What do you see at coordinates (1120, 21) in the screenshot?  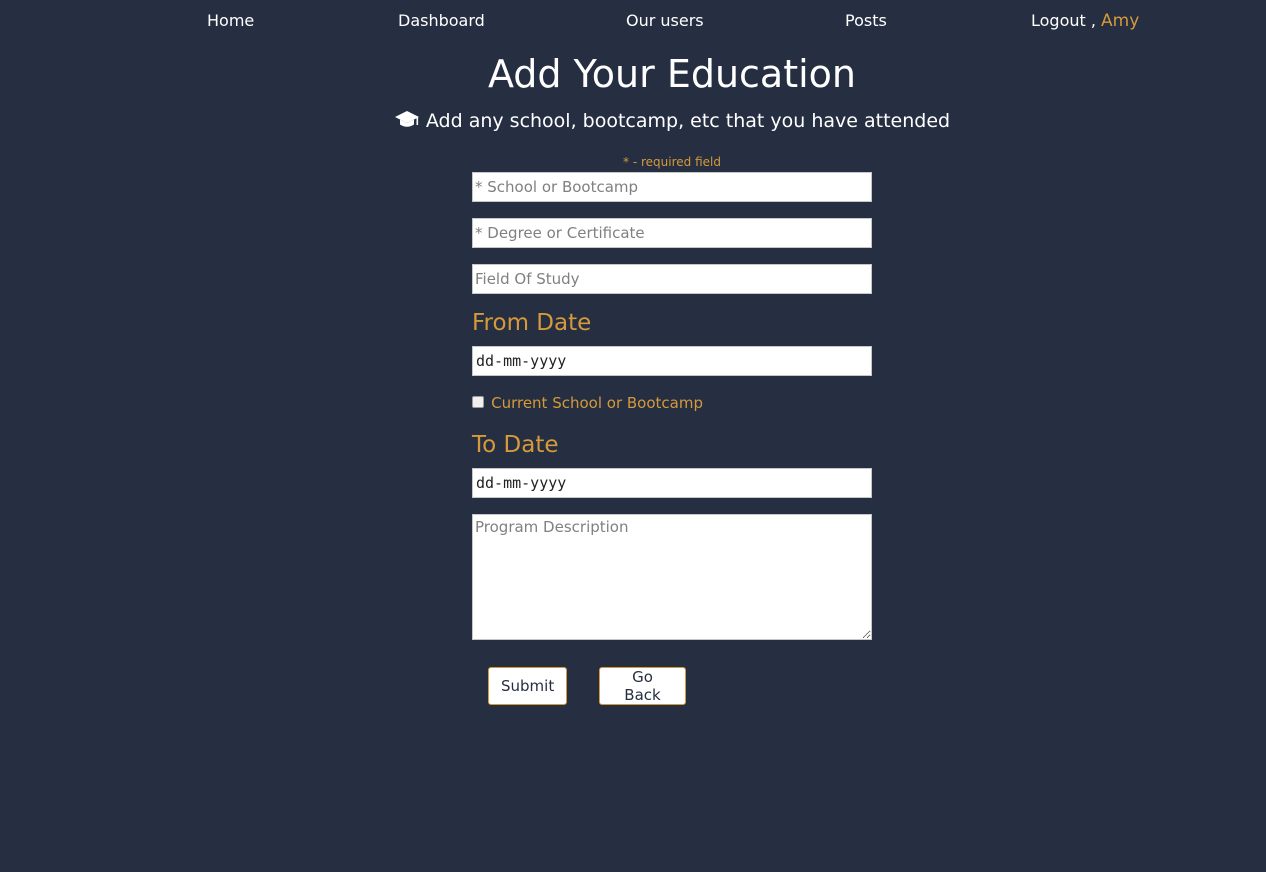 I see `nav-username: Amy` at bounding box center [1120, 21].